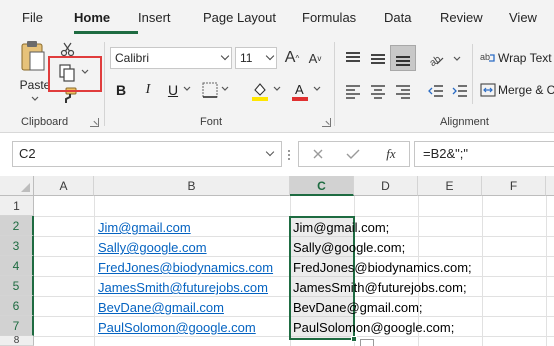 The width and height of the screenshot is (554, 346). I want to click on underline-dropdown-icon, so click(187, 89).